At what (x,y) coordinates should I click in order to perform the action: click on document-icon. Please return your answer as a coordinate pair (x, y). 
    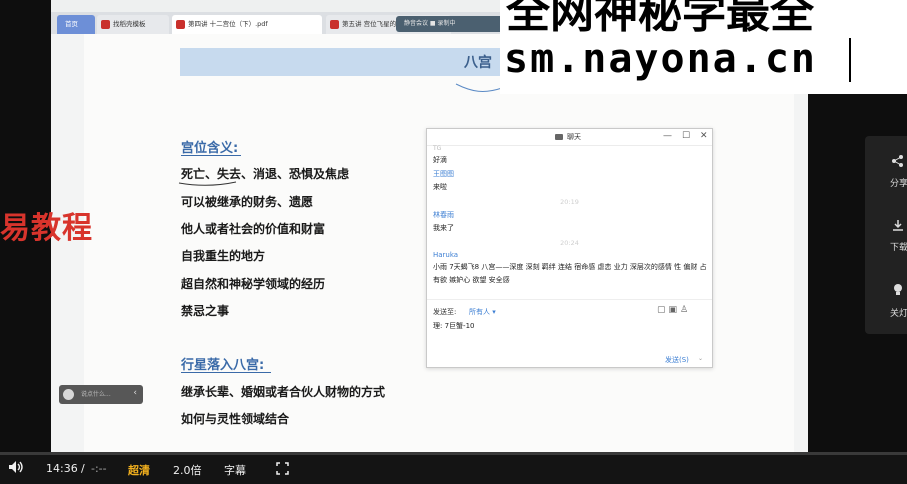
    Looking at the image, I should click on (105, 24).